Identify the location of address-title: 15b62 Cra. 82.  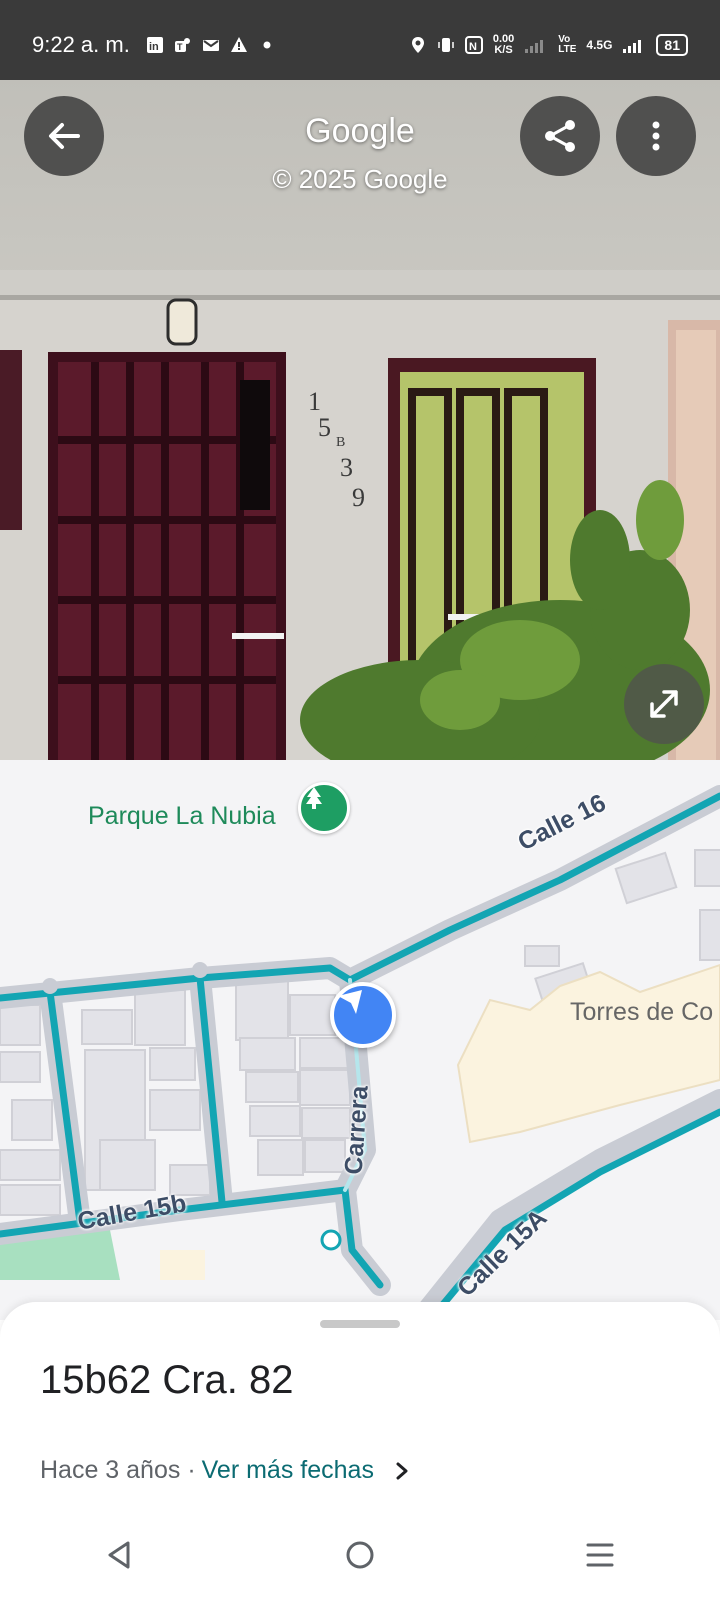
(167, 1380).